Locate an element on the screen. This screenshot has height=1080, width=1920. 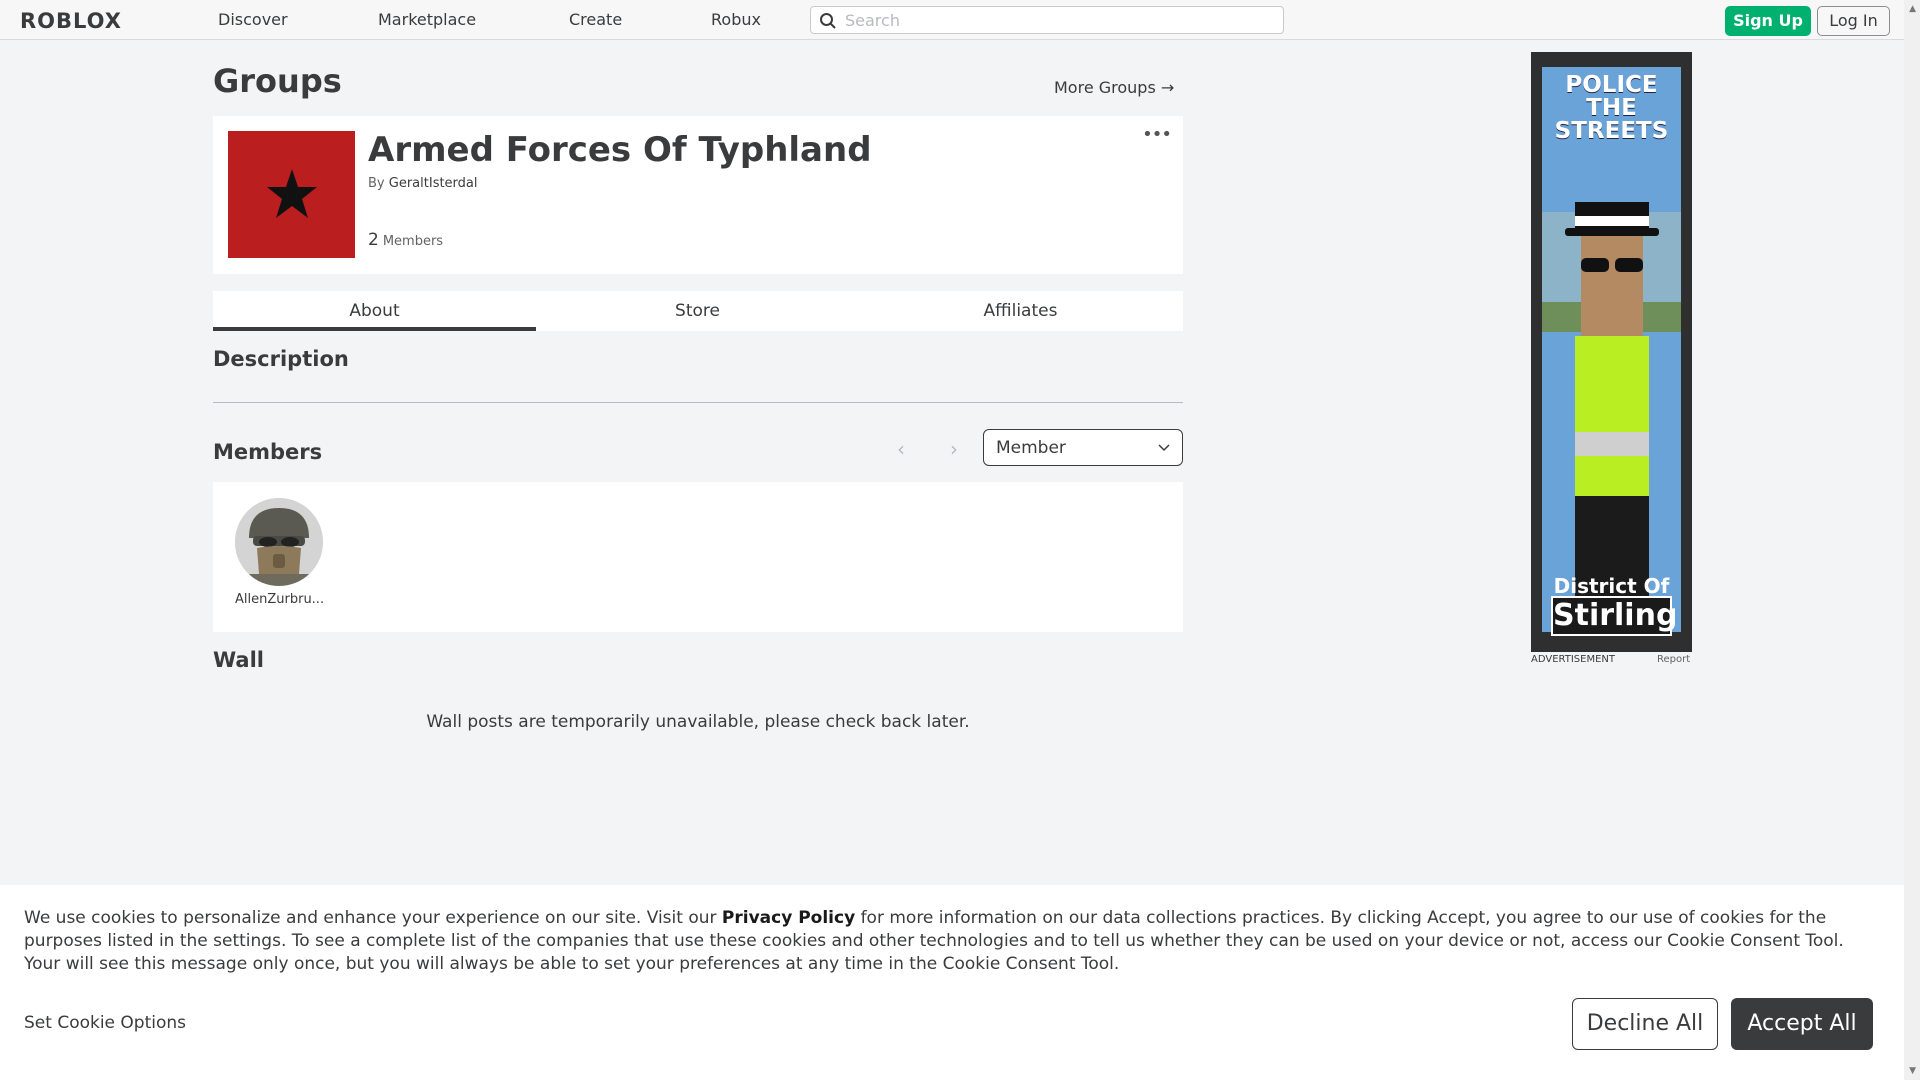
member-count-label: Members is located at coordinates (413, 241).